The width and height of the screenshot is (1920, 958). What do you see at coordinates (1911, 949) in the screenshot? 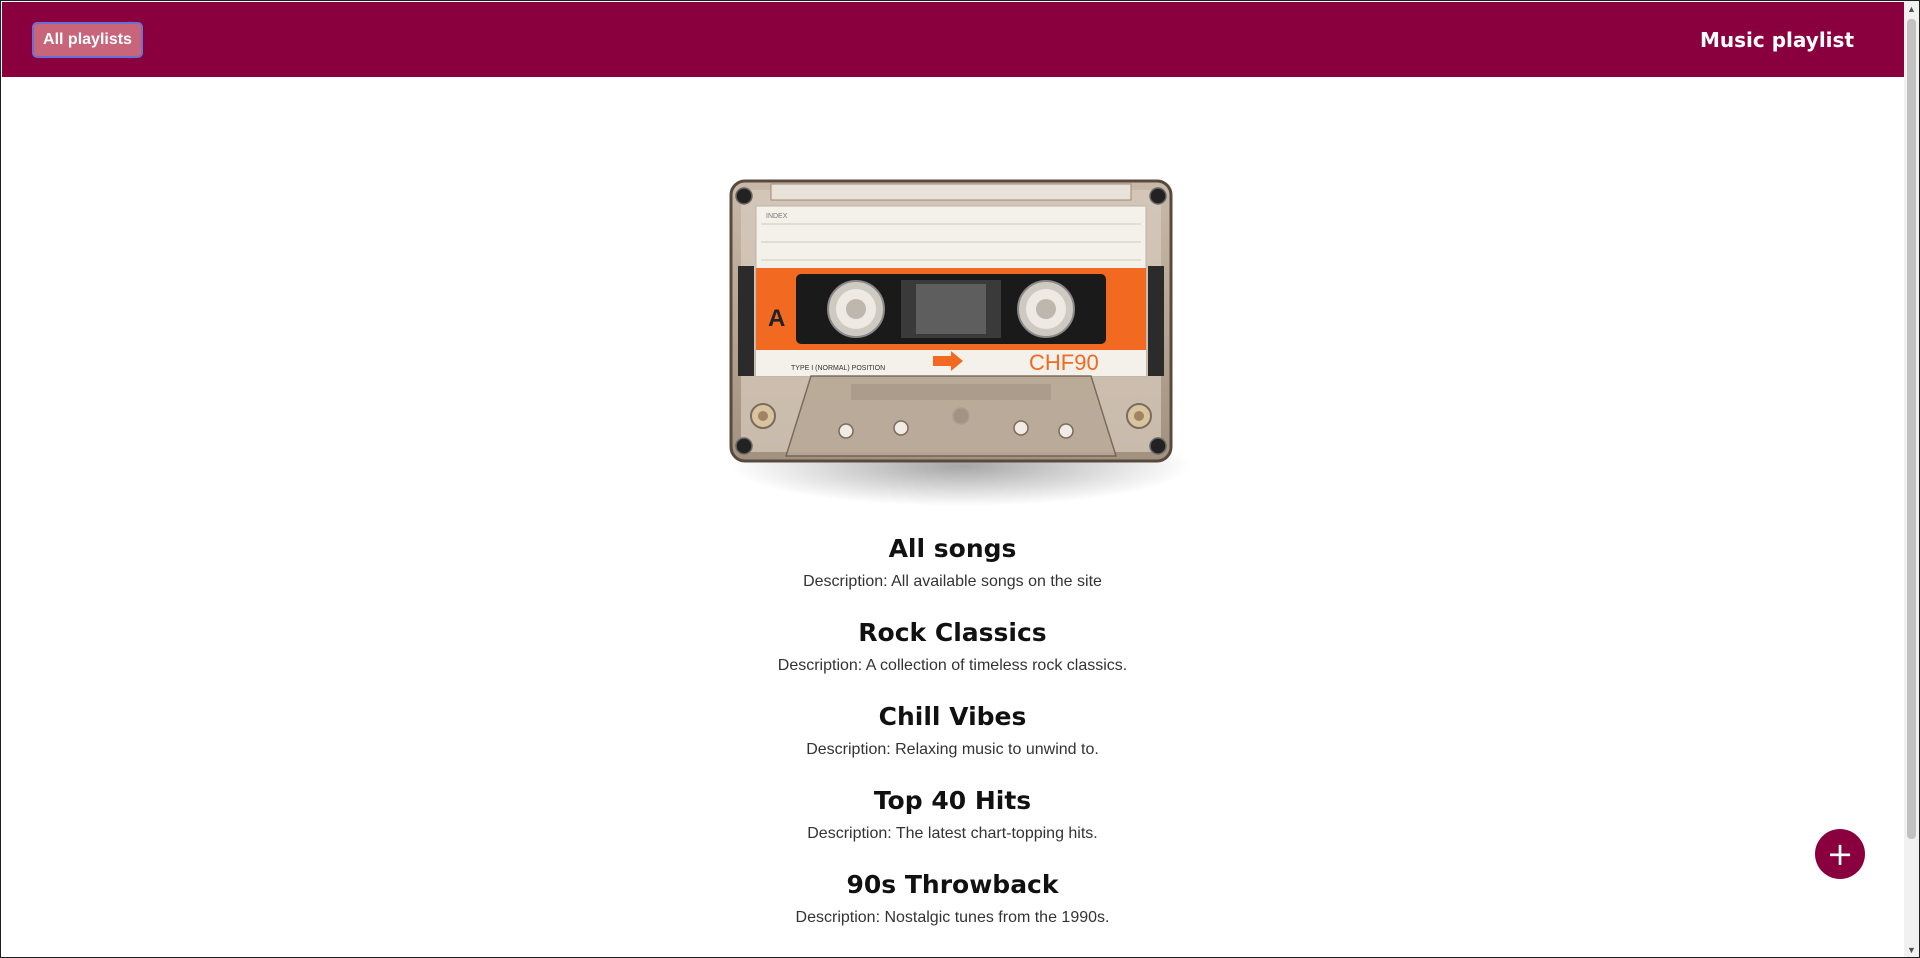
I see `chevron-down-icon: ▼` at bounding box center [1911, 949].